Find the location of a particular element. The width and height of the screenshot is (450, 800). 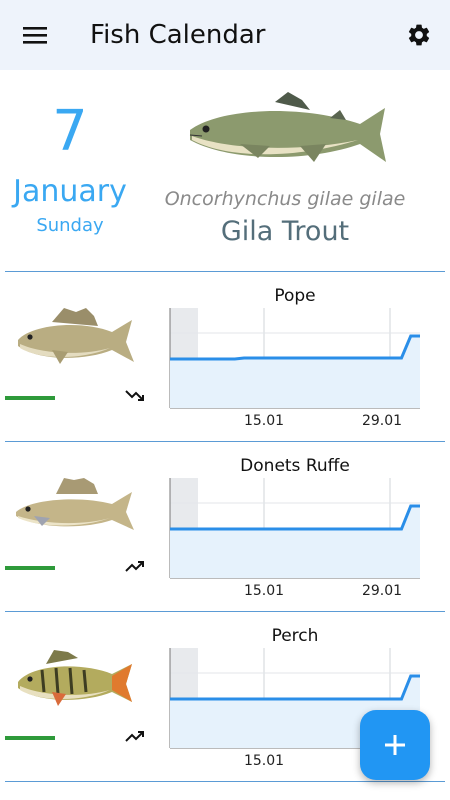

featured-fish-image is located at coordinates (287, 127).